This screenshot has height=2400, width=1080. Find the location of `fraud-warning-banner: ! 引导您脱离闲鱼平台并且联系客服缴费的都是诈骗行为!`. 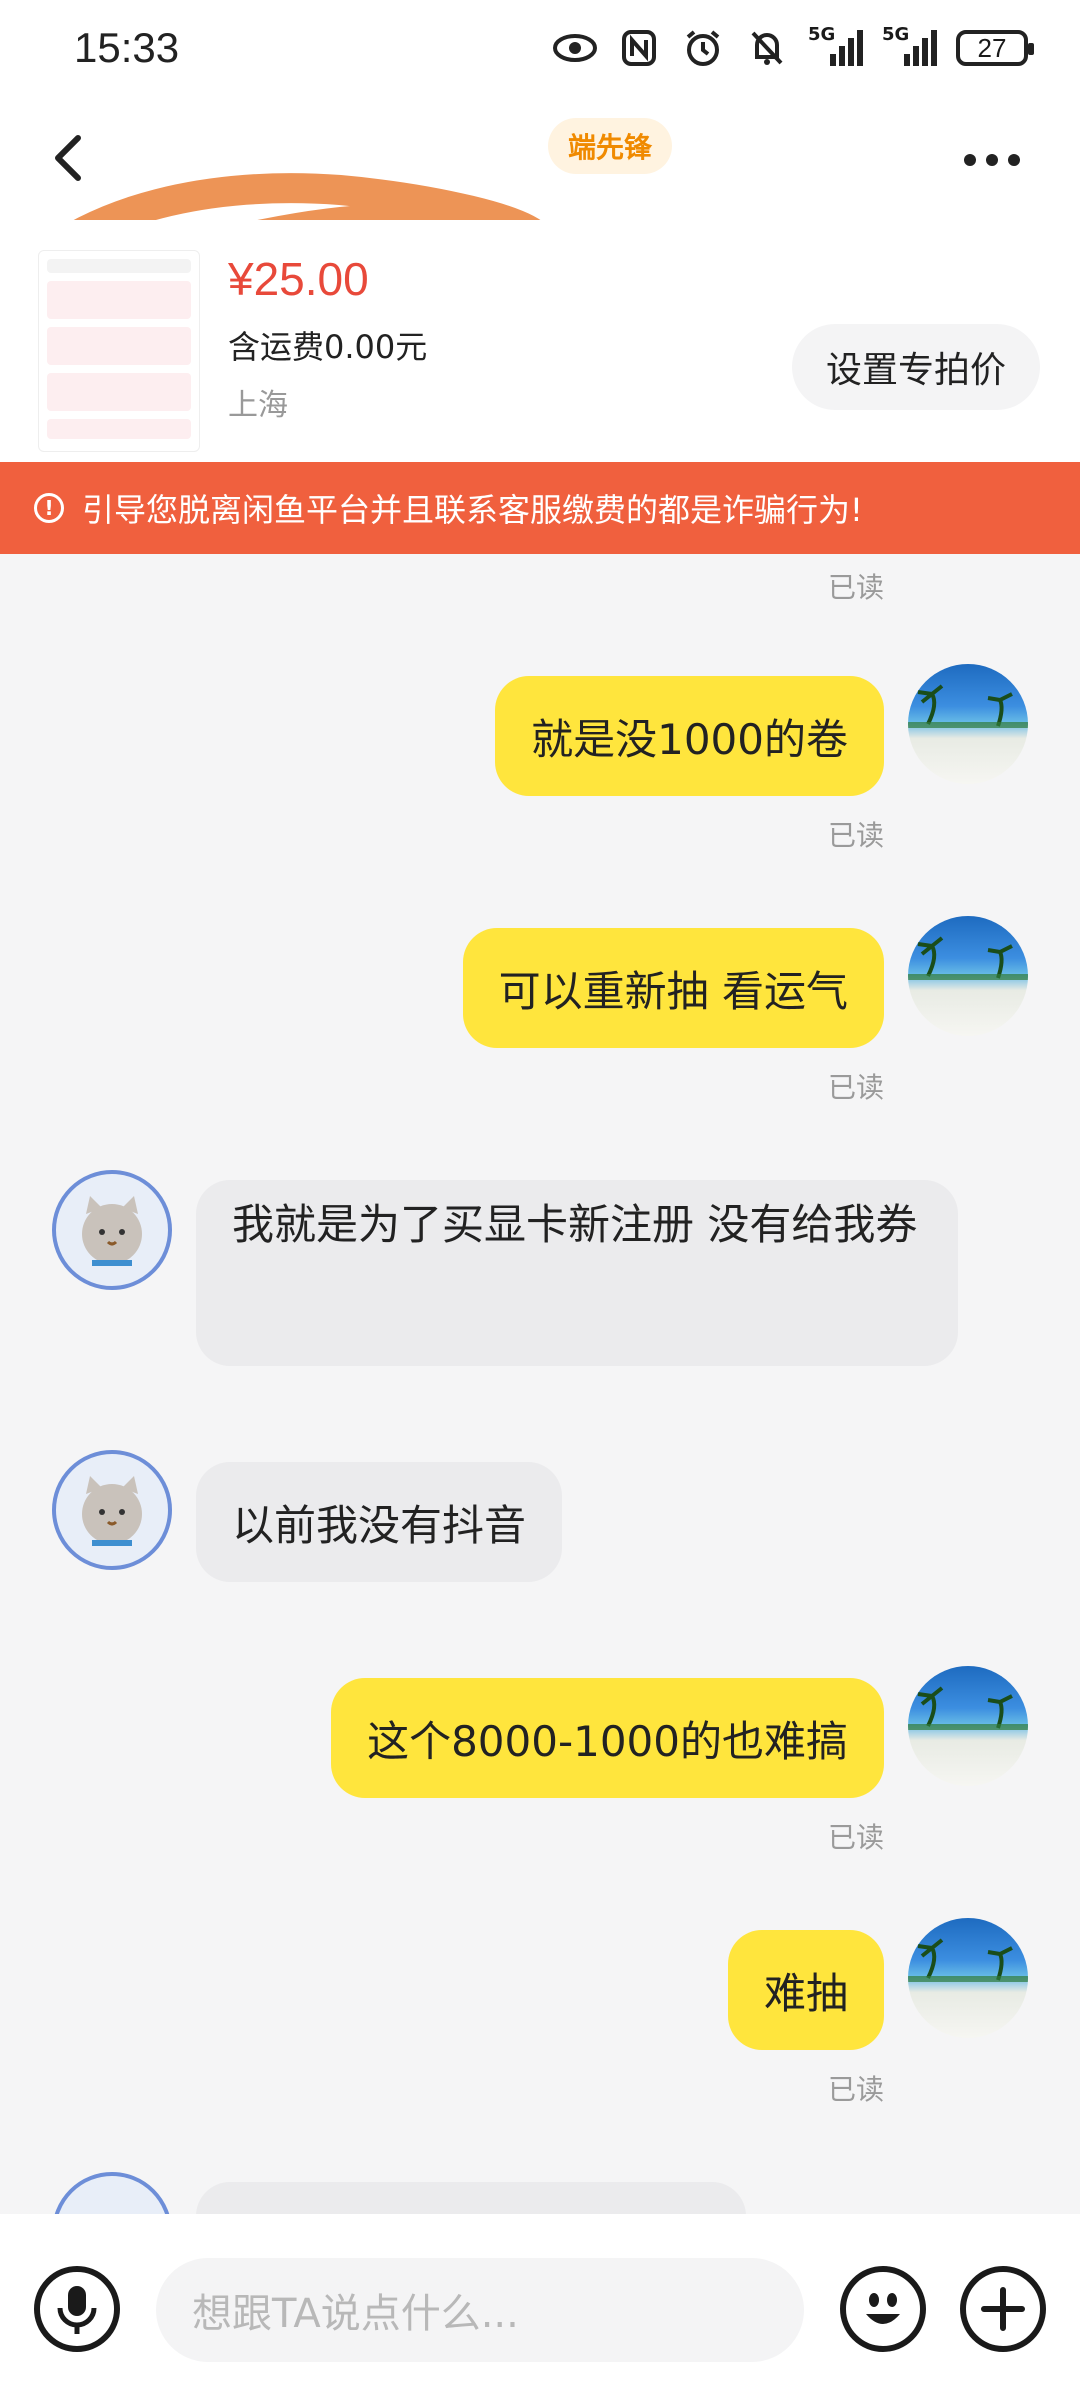

fraud-warning-banner: ! 引导您脱离闲鱼平台并且联系客服缴费的都是诈骗行为! is located at coordinates (540, 508).